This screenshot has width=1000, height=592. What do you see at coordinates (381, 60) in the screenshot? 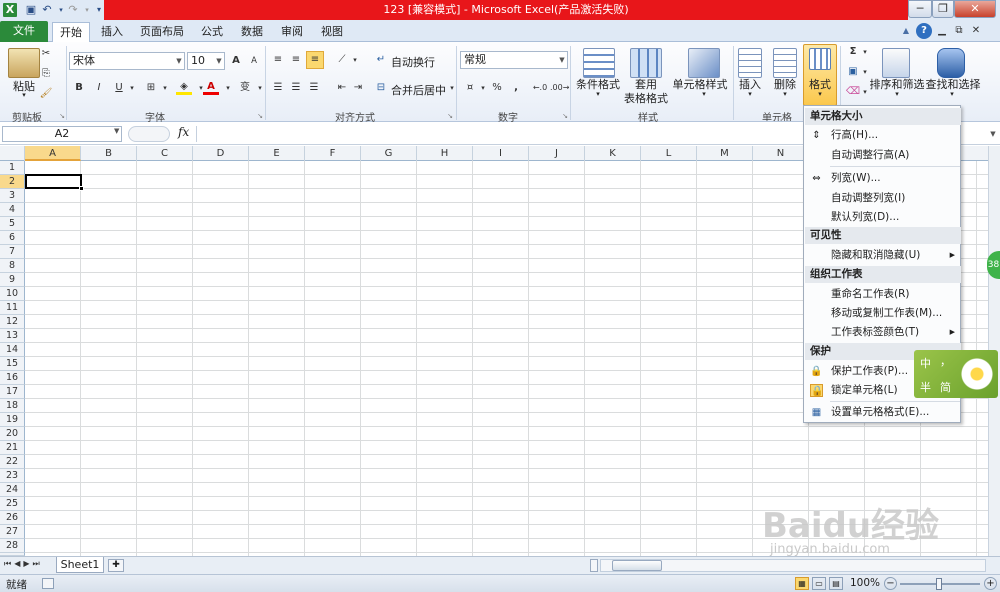
I see `wrap-text-icon: ↵` at bounding box center [381, 60].